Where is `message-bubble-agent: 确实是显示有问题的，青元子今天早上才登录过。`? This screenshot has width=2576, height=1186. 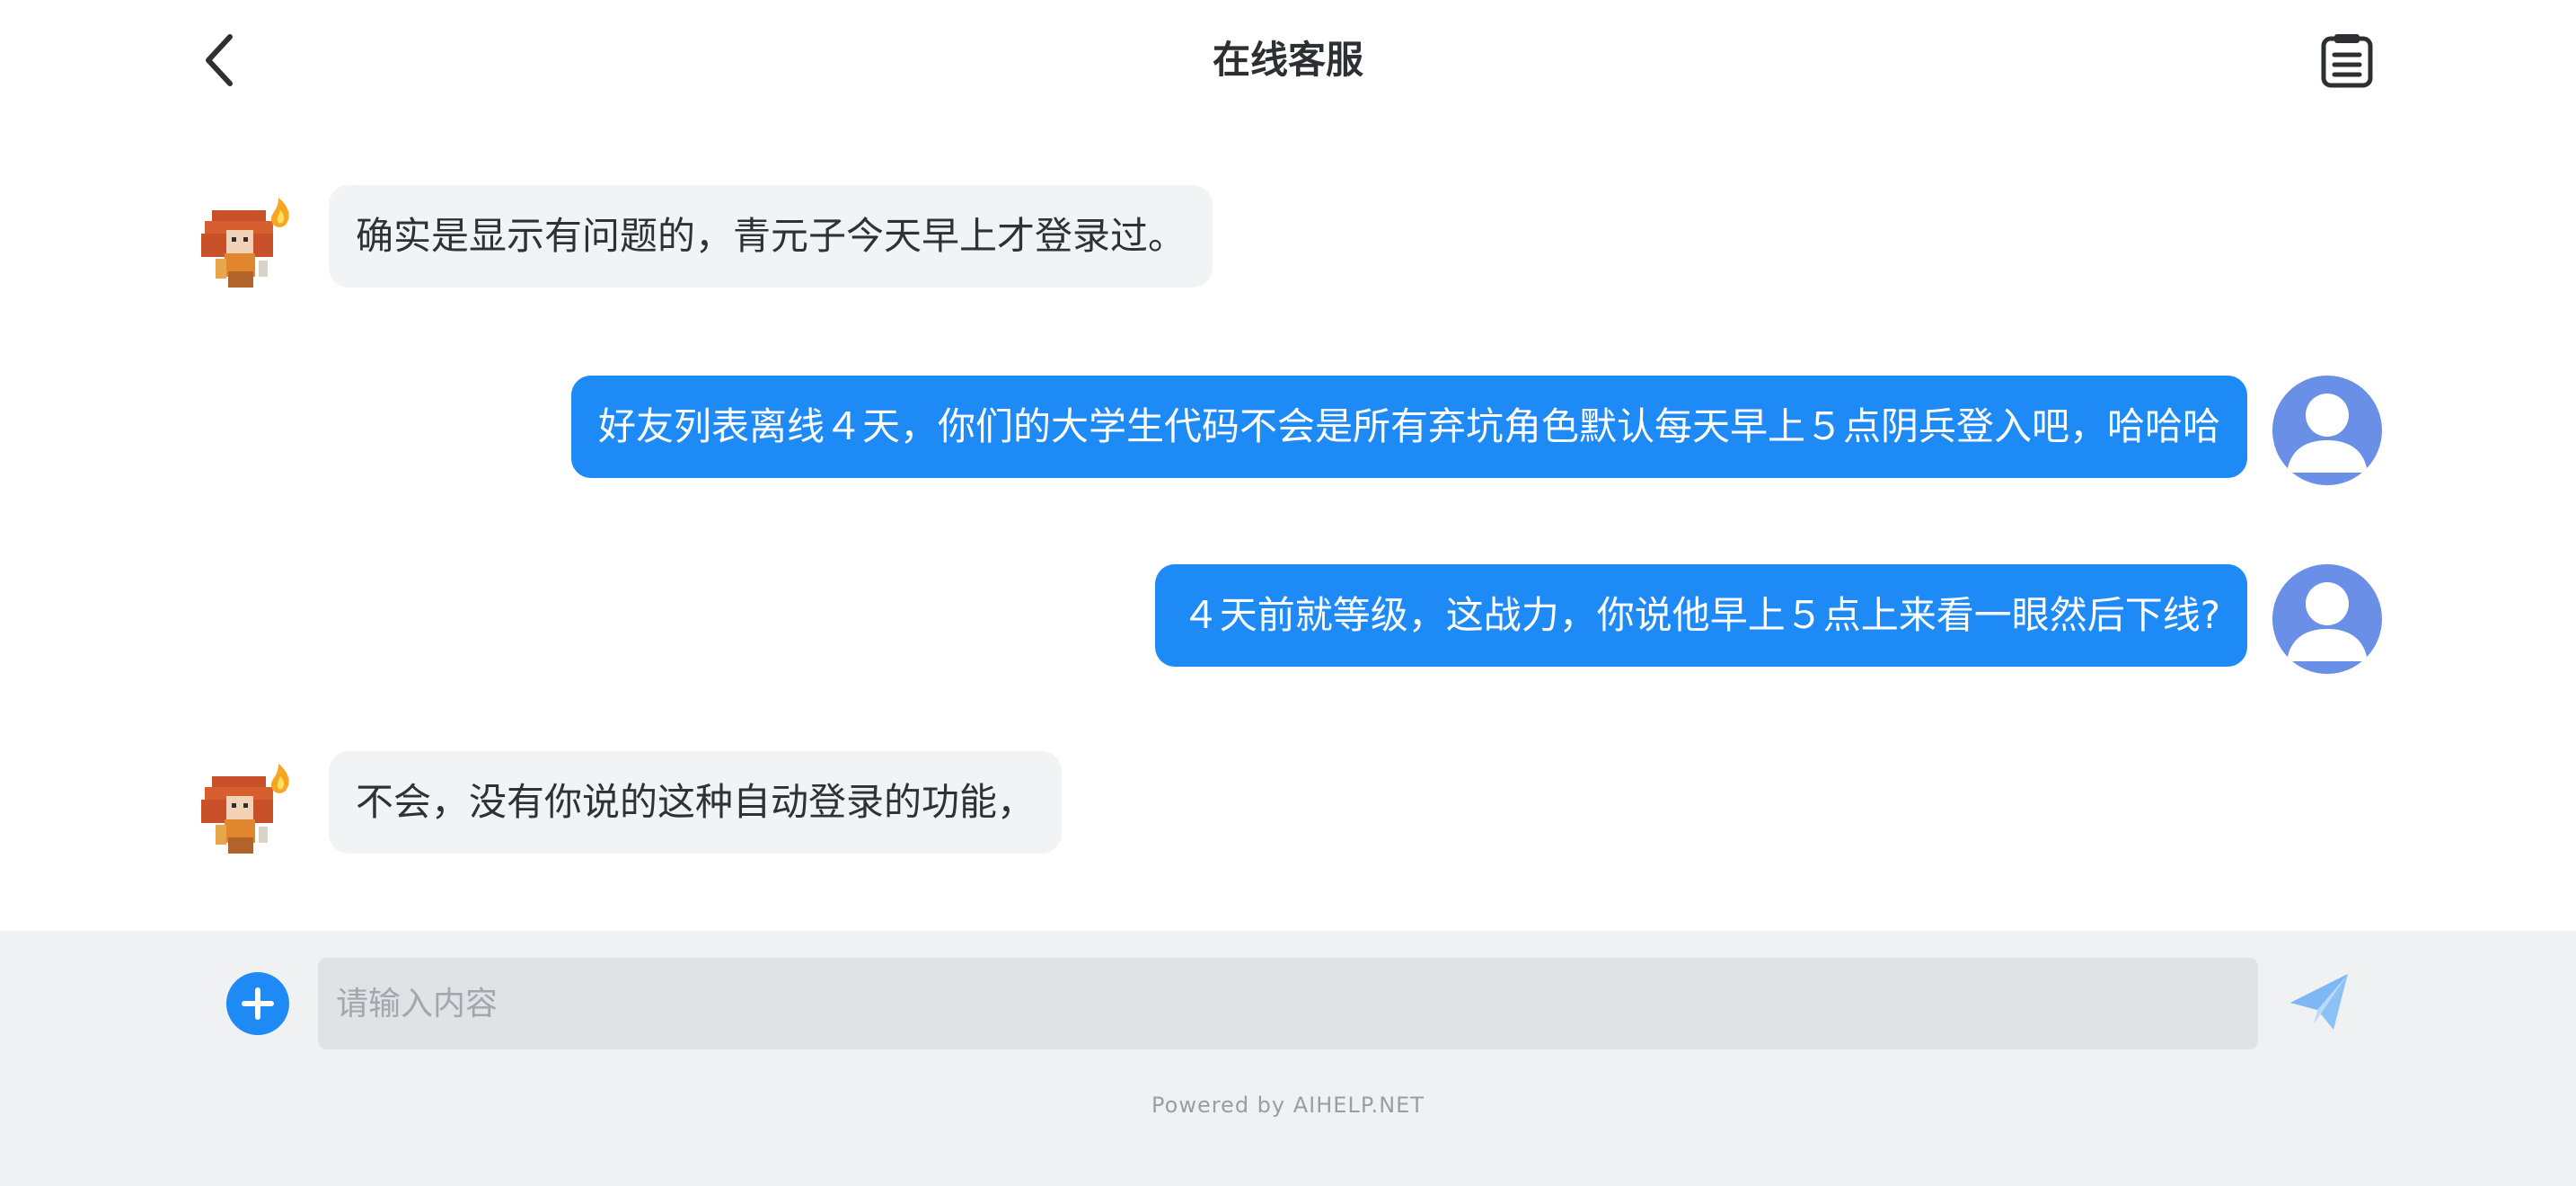 message-bubble-agent: 确实是显示有问题的，青元子今天早上才登录过。 is located at coordinates (771, 236).